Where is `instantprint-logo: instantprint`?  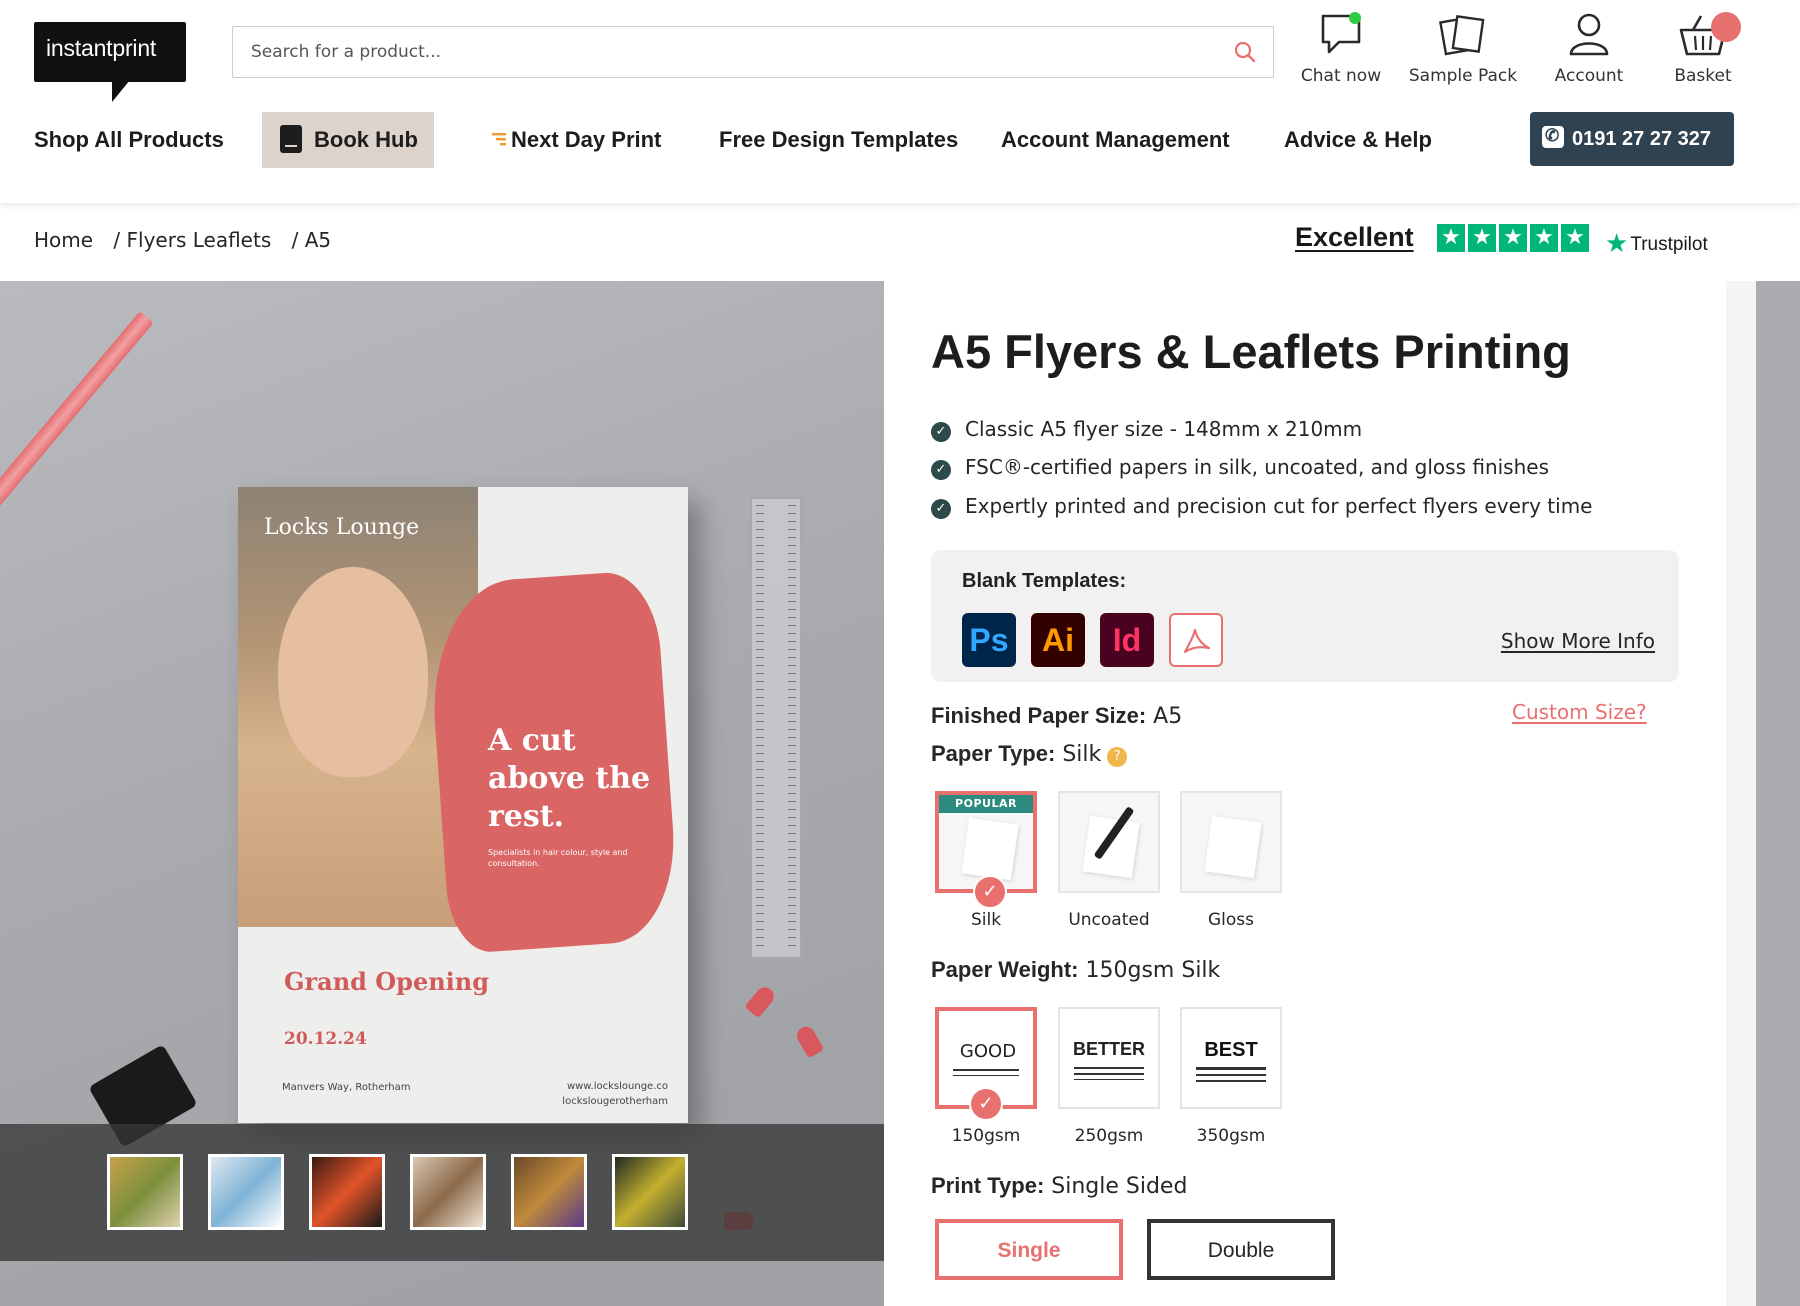 instantprint-logo: instantprint is located at coordinates (110, 62).